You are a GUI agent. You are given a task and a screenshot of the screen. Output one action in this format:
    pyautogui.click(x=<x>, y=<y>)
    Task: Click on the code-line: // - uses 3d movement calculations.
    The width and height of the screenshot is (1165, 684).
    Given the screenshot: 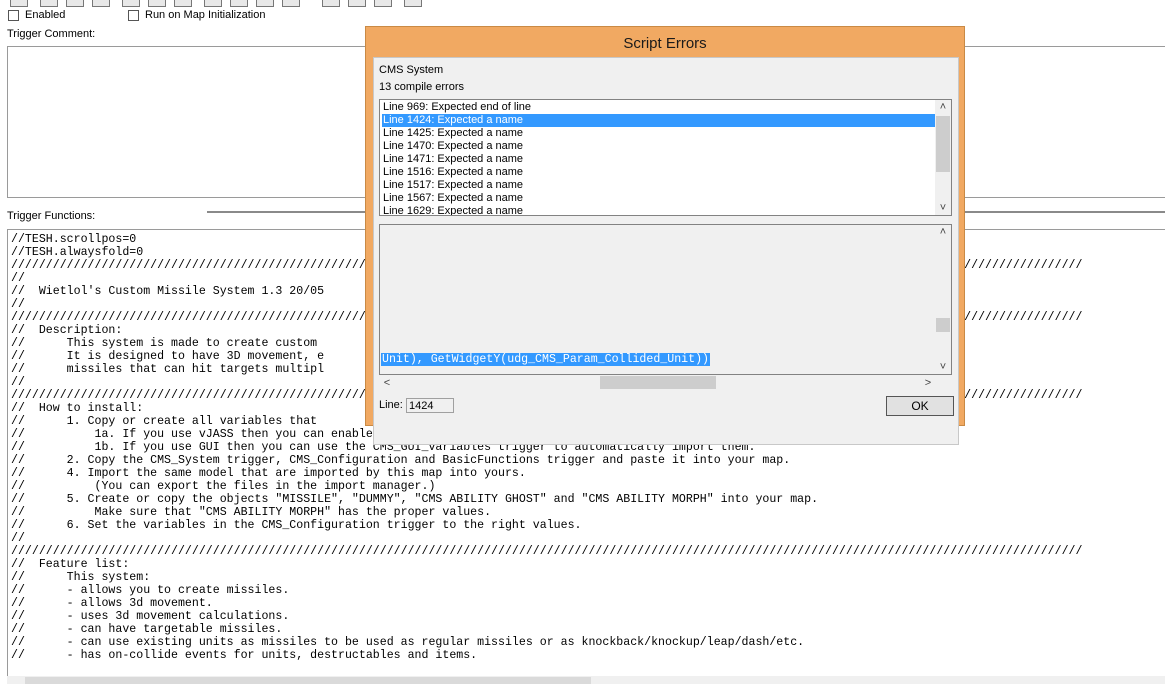 What is the action you would take?
    pyautogui.click(x=150, y=616)
    